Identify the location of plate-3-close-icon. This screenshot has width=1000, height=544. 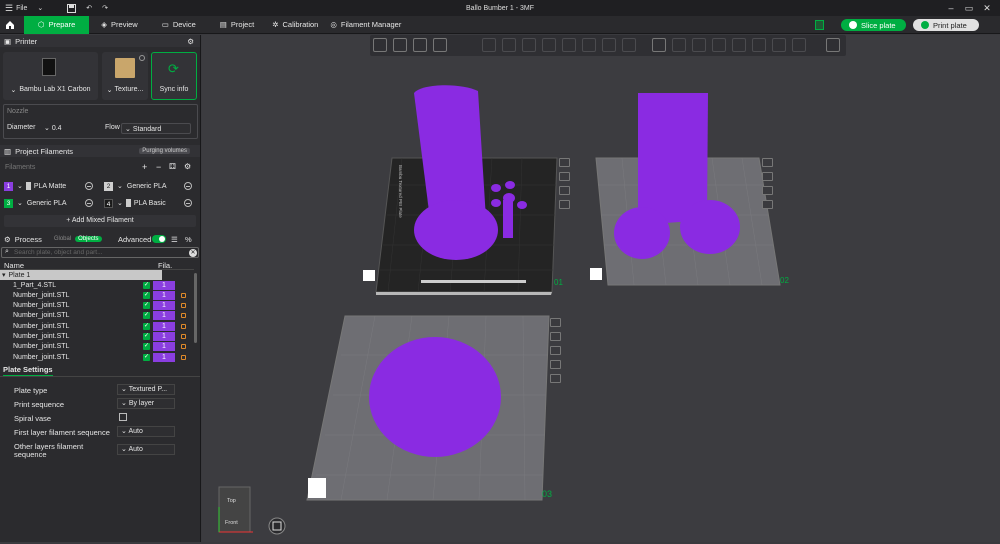
(555, 322).